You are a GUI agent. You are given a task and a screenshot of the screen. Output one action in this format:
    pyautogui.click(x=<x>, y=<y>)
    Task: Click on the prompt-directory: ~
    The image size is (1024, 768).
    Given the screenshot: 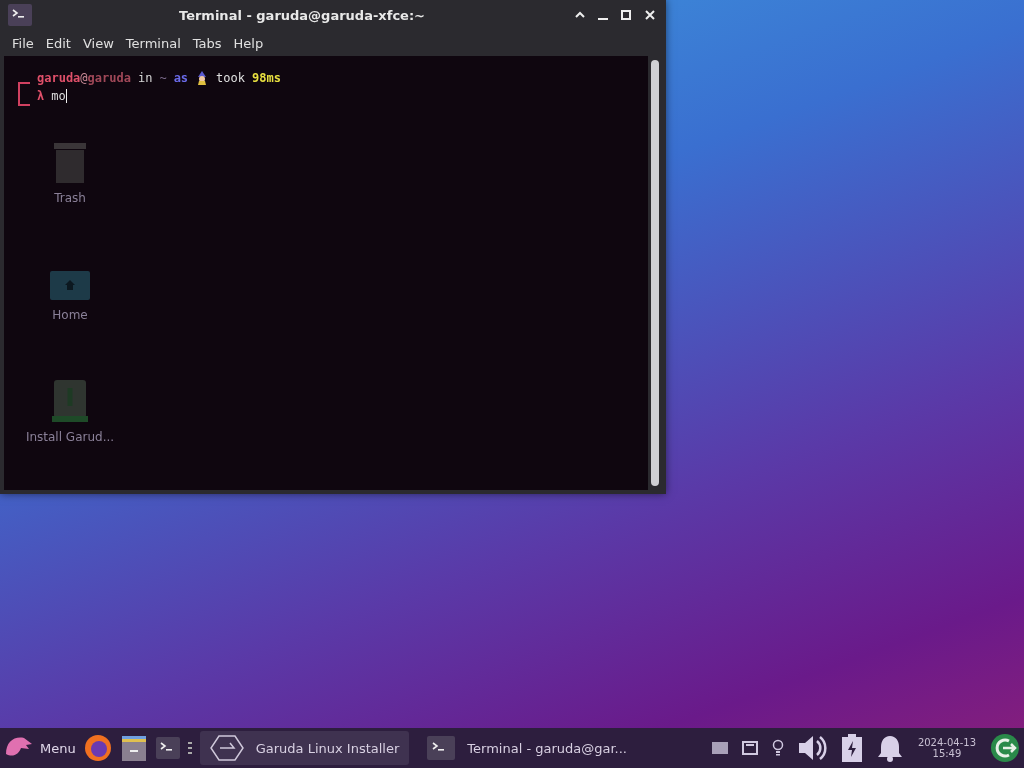 What is the action you would take?
    pyautogui.click(x=163, y=77)
    